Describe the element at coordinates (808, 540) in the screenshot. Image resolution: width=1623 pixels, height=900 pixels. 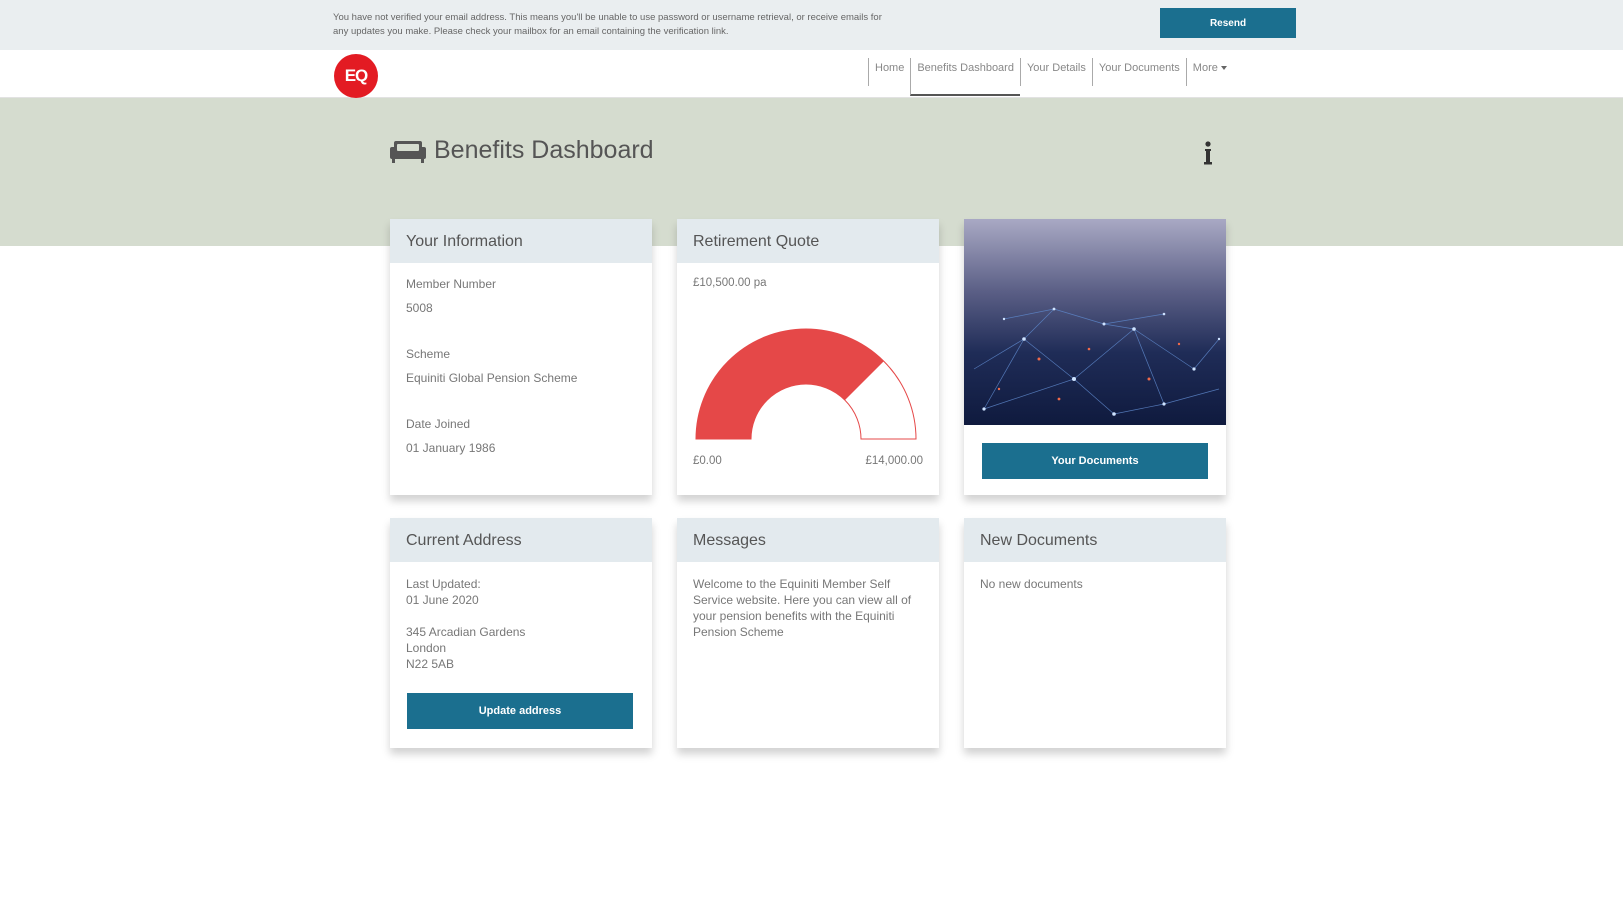
I see `messages-title: Messages` at that location.